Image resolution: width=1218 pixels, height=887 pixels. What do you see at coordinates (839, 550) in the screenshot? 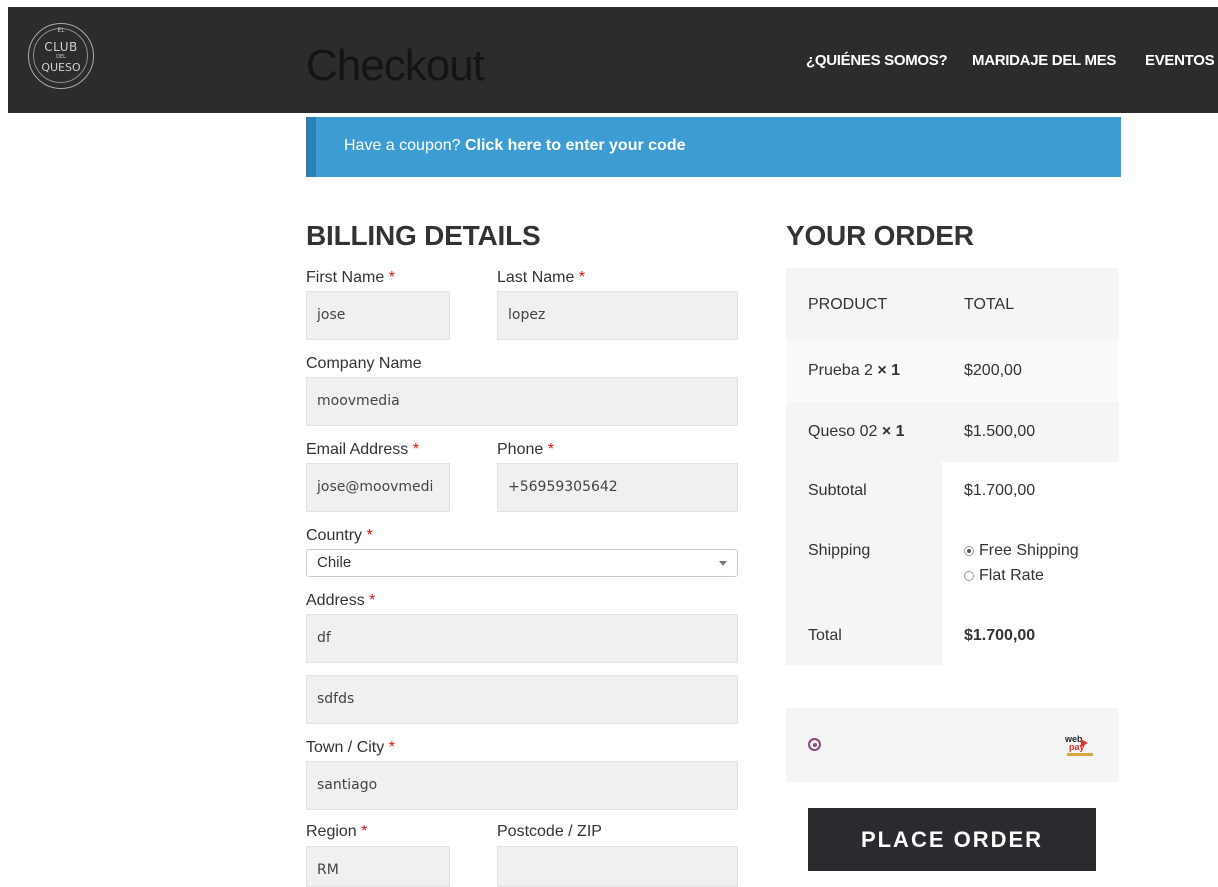
I see `shipping-label: Shipping` at bounding box center [839, 550].